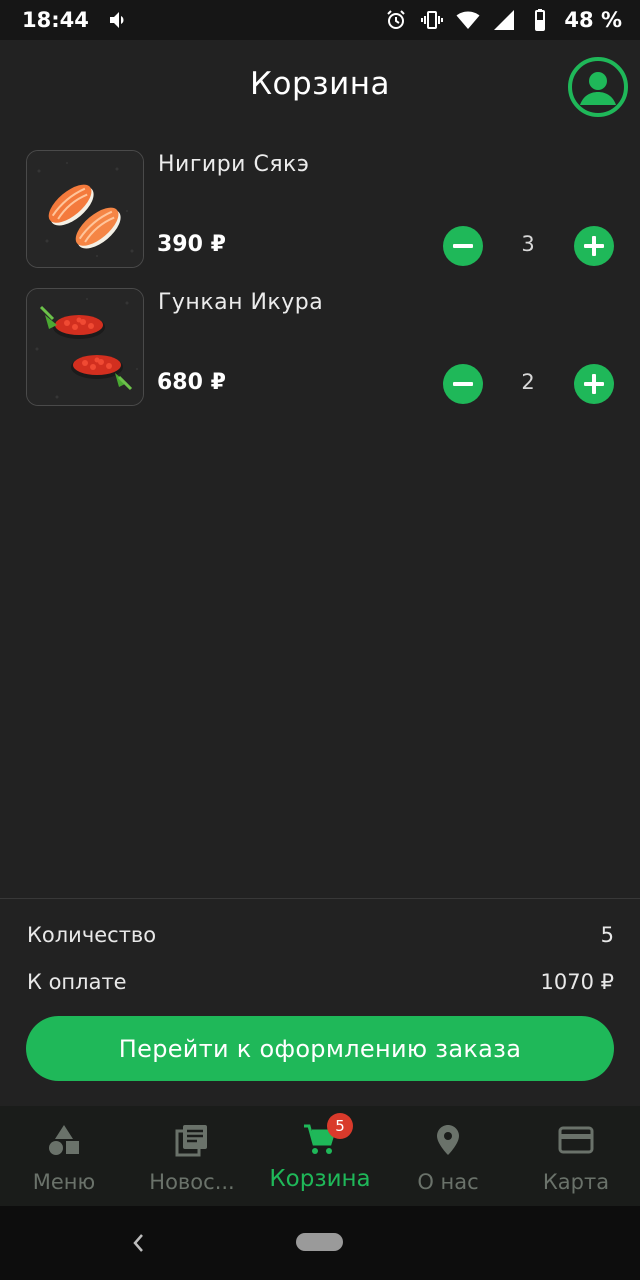 The image size is (640, 1280). I want to click on home-button, so click(319, 1242).